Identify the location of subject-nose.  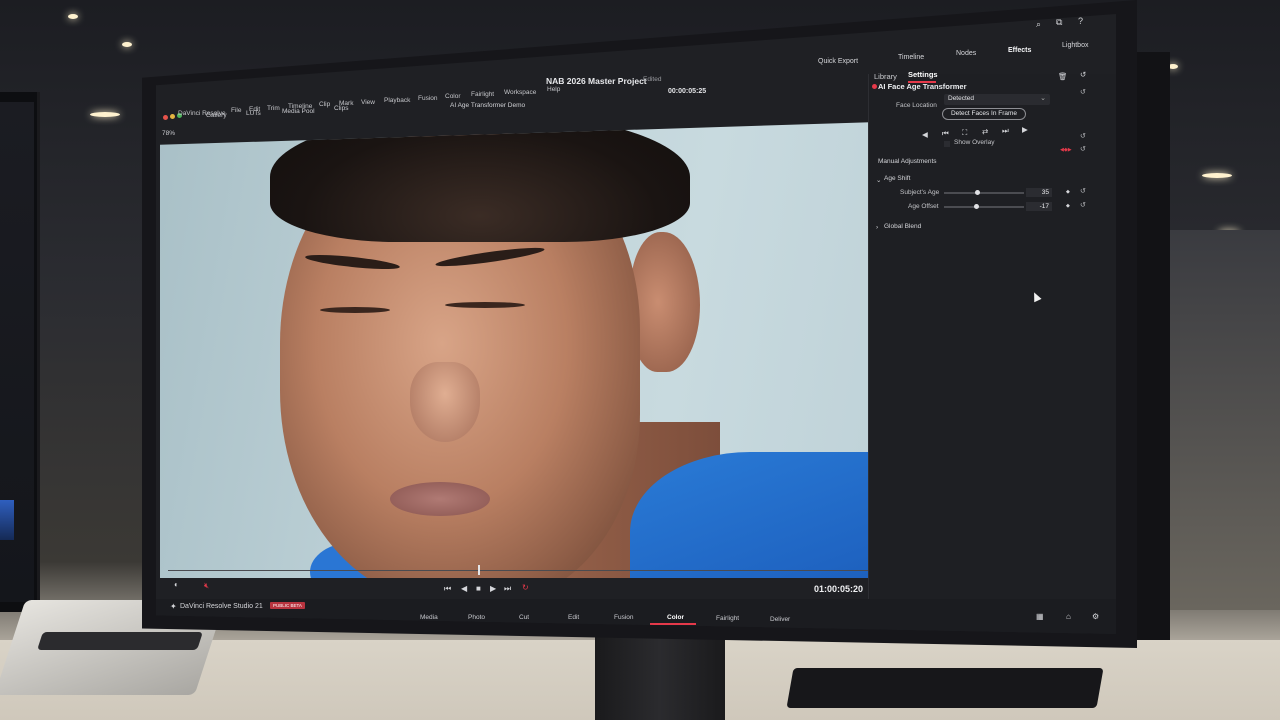
(445, 402).